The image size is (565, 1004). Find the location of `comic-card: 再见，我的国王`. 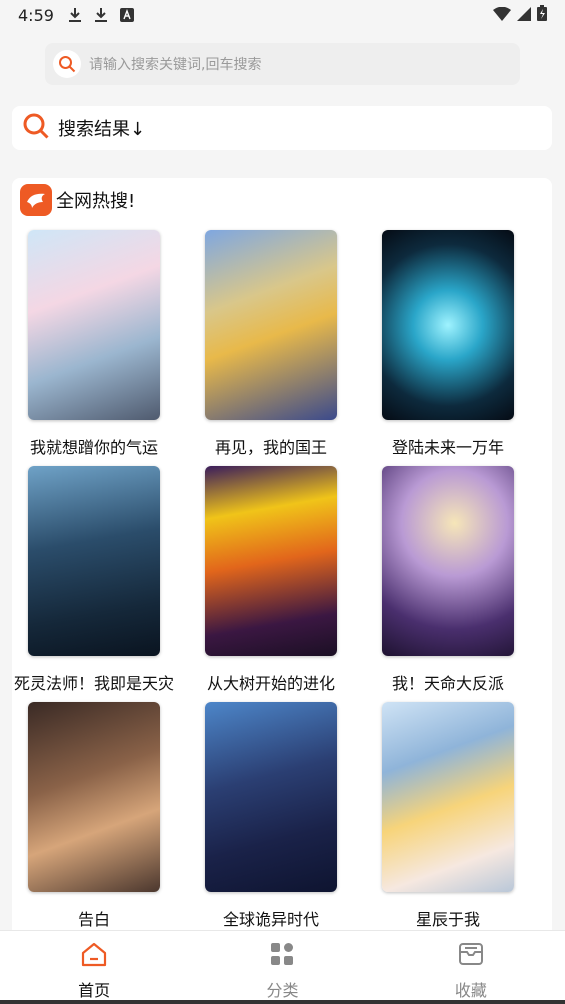

comic-card: 再见，我的国王 is located at coordinates (277, 345).